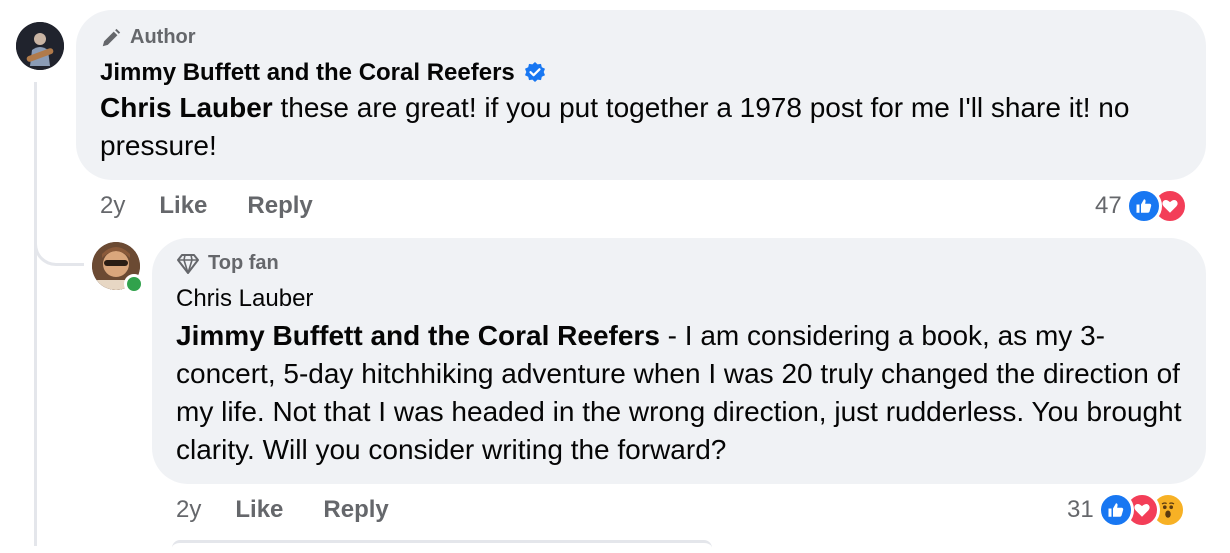 The image size is (1230, 553). What do you see at coordinates (59, 253) in the screenshot?
I see `thread-line-connector` at bounding box center [59, 253].